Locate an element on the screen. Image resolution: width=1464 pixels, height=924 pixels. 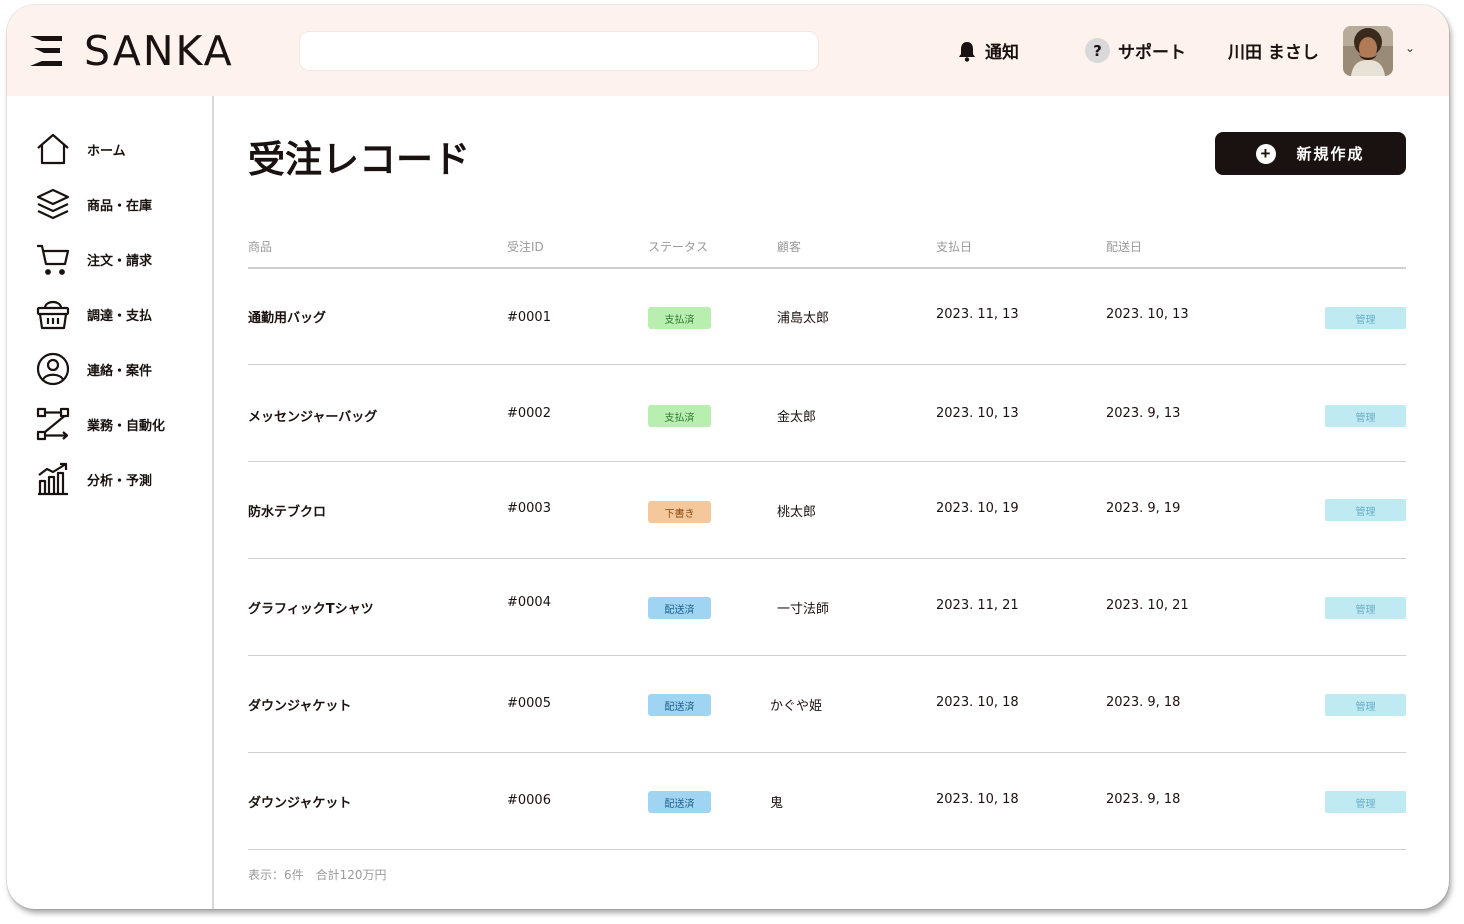
sidebar-item-procurement: 調達・支払 is located at coordinates (93, 314).